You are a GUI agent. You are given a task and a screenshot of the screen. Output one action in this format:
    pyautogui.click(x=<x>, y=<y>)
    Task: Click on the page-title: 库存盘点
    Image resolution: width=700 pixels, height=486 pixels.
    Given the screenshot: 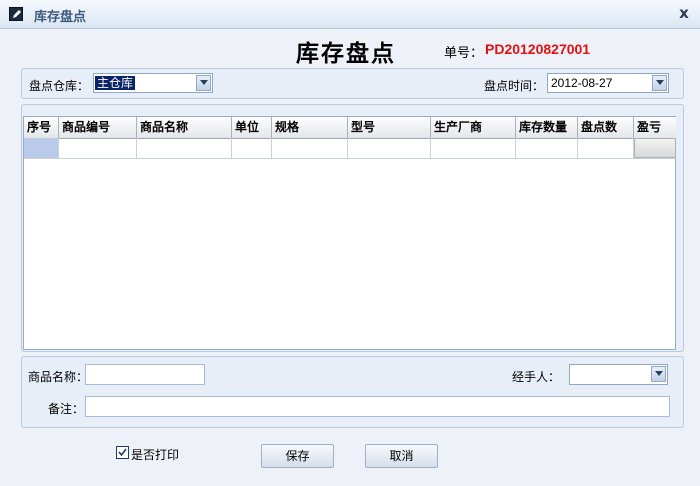 What is the action you would take?
    pyautogui.click(x=346, y=53)
    